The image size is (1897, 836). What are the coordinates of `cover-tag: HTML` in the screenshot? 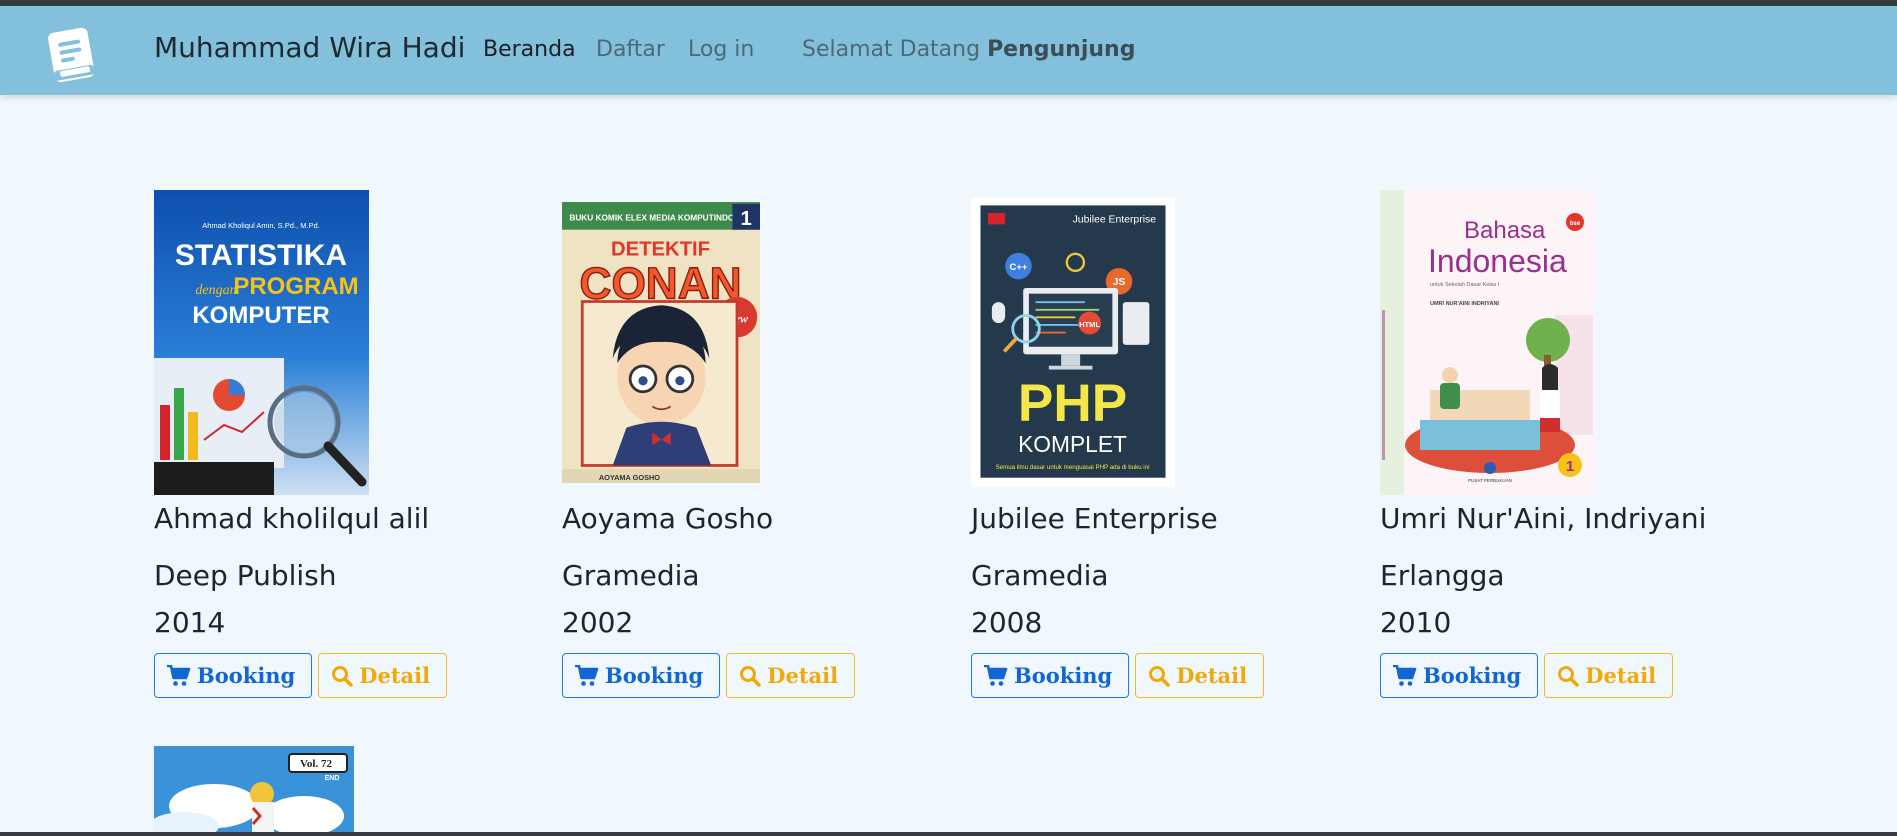 It's located at (1089, 324).